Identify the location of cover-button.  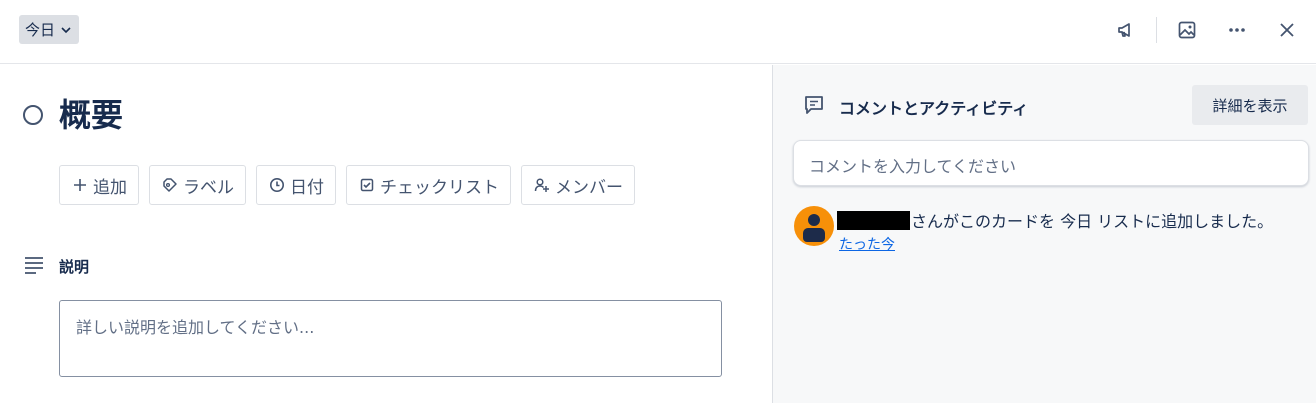
(1187, 30).